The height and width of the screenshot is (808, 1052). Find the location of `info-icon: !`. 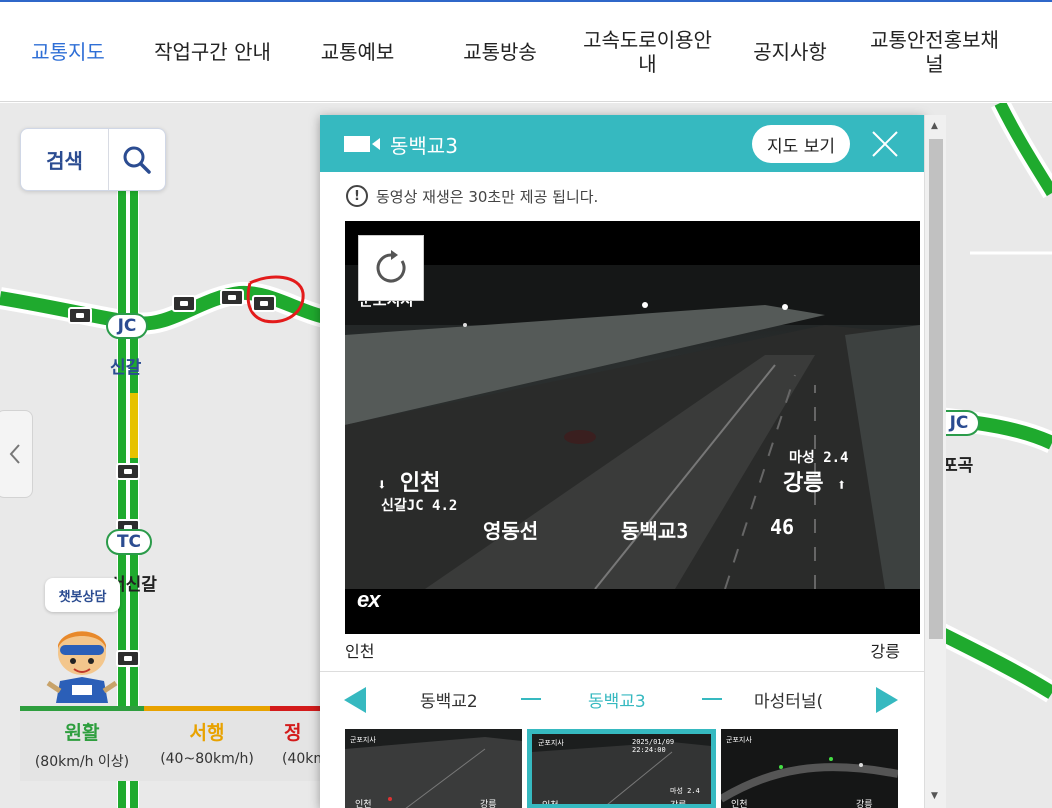

info-icon: ! is located at coordinates (357, 196).